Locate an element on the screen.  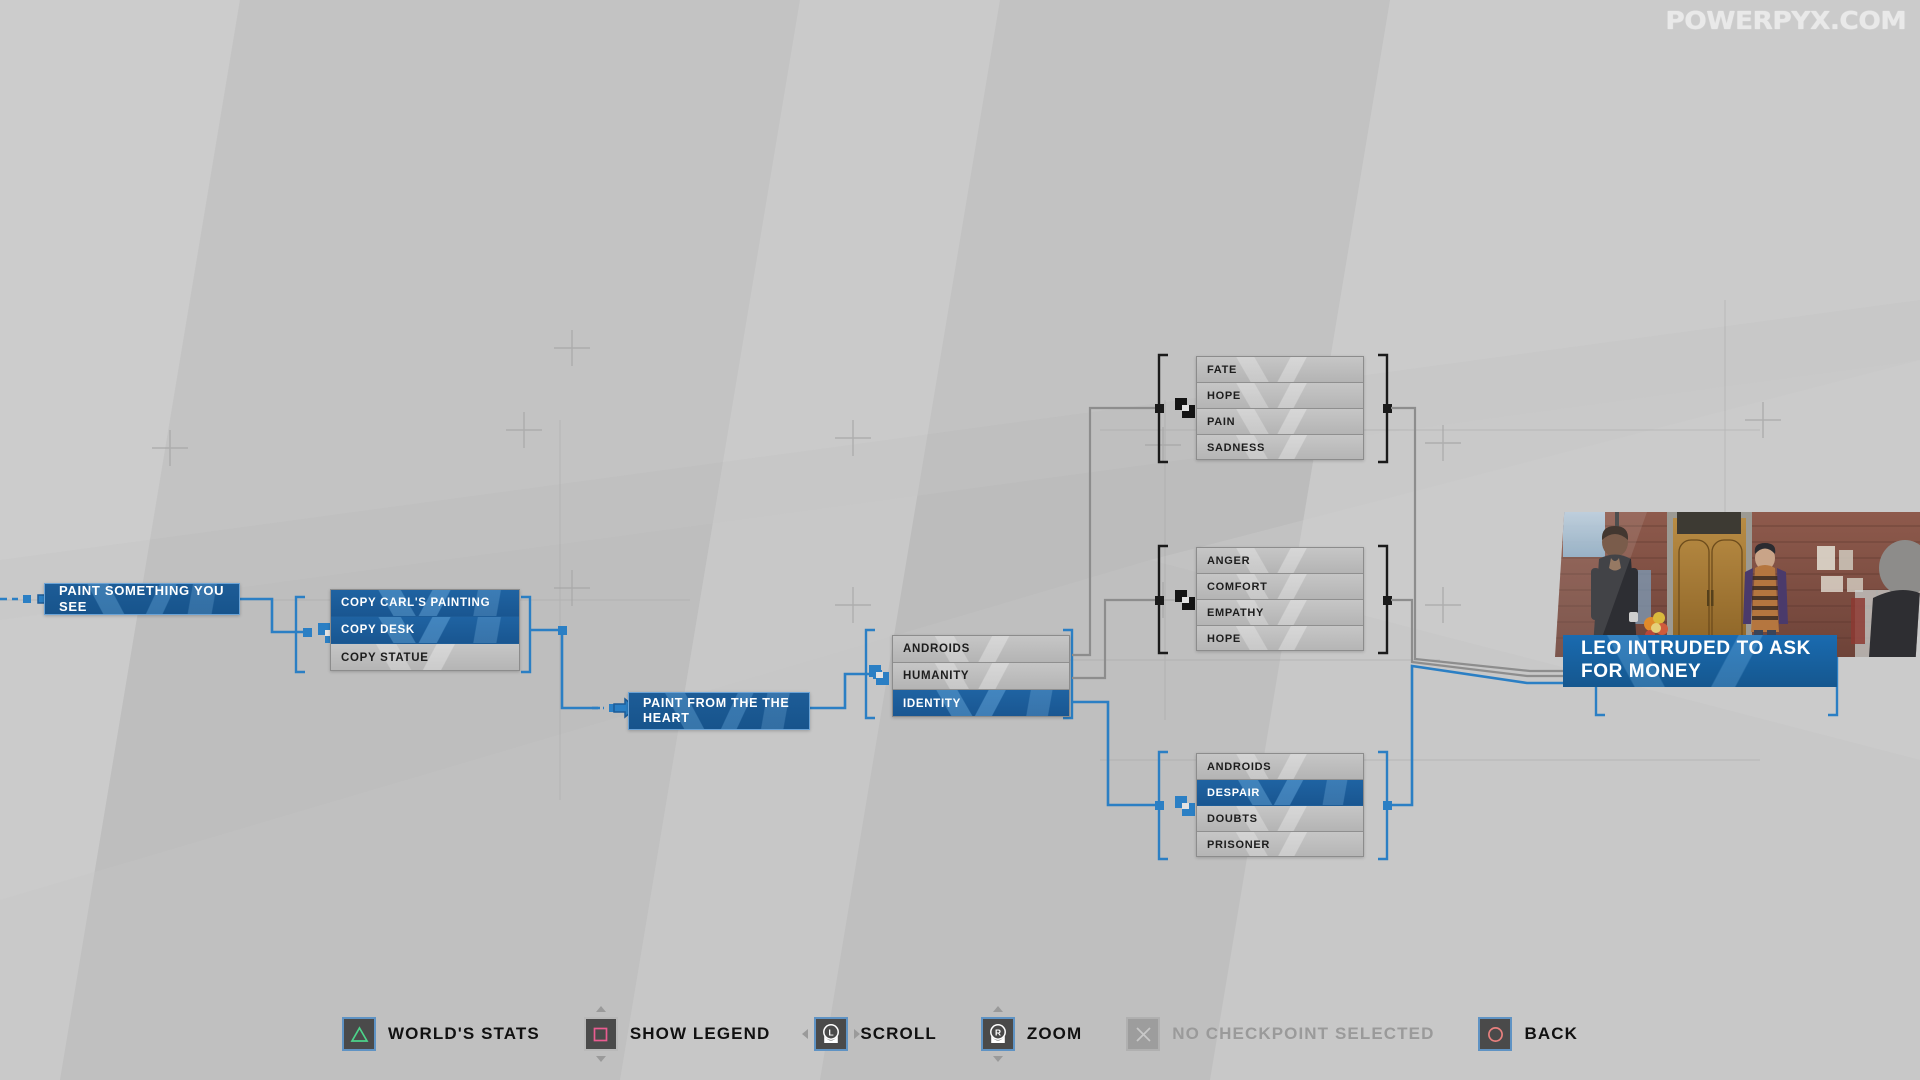
group-row: DOUBTS is located at coordinates (1280, 819).